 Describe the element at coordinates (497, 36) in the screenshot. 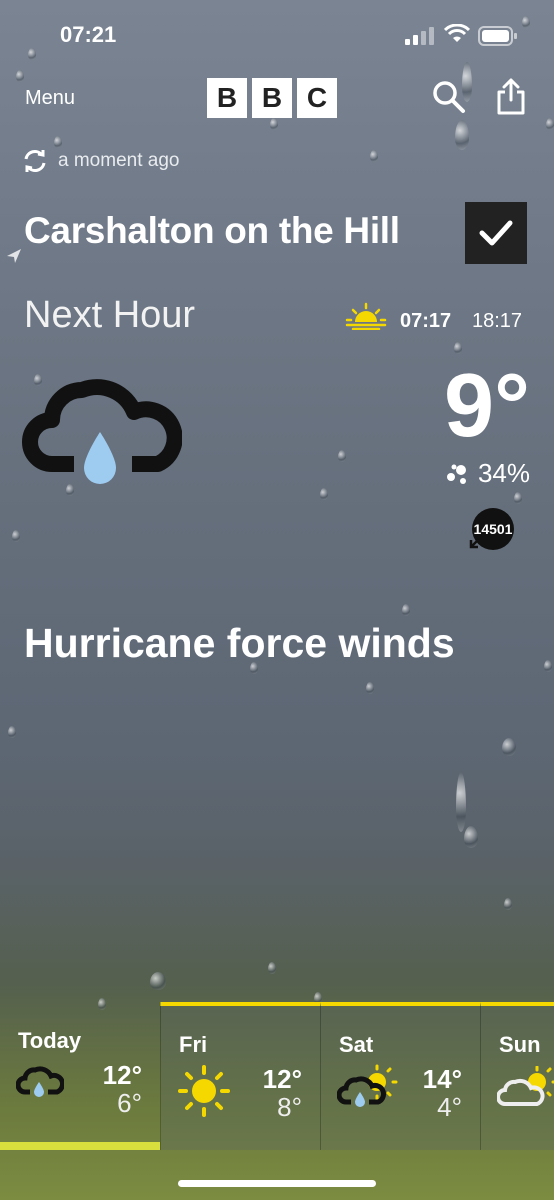

I see `battery-icon` at that location.